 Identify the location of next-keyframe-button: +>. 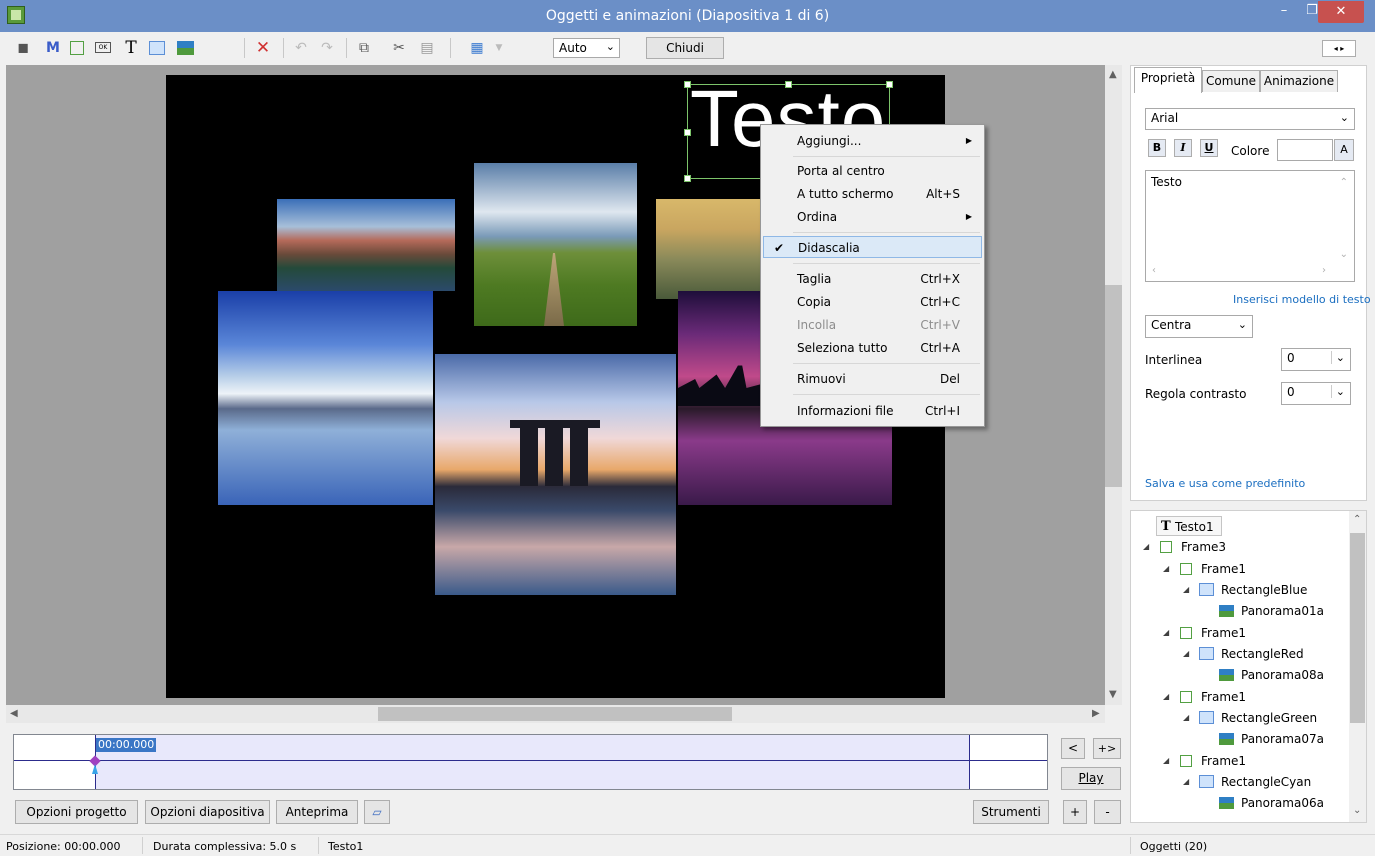
(1107, 748).